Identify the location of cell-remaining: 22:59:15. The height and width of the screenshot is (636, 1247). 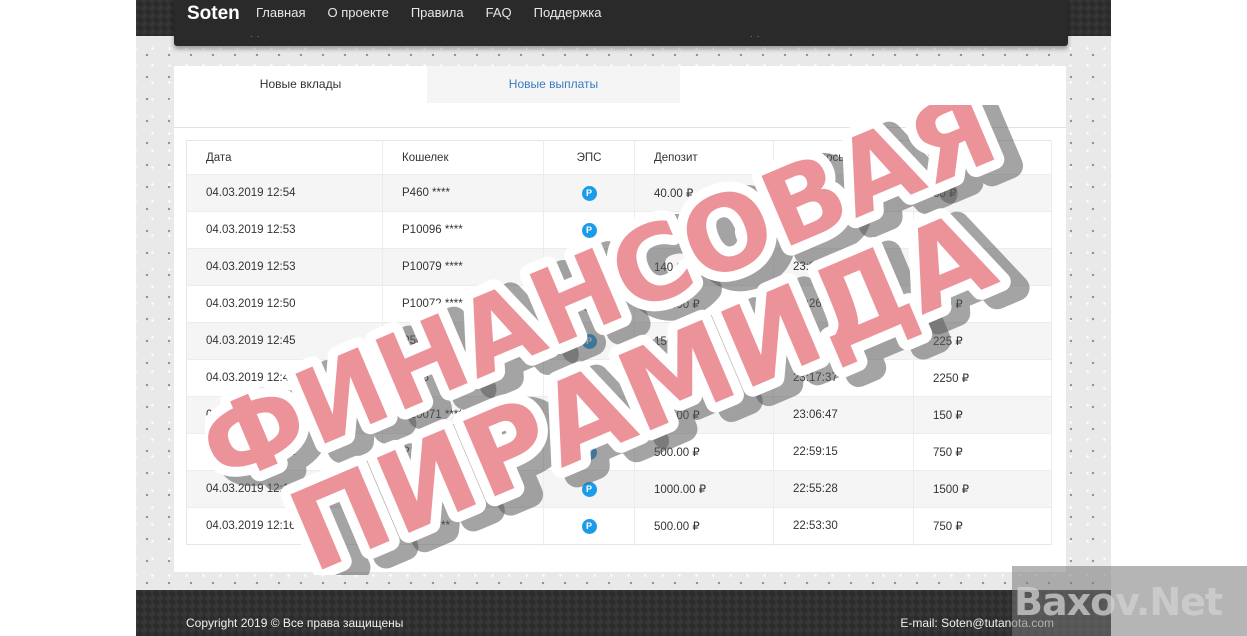
(843, 452).